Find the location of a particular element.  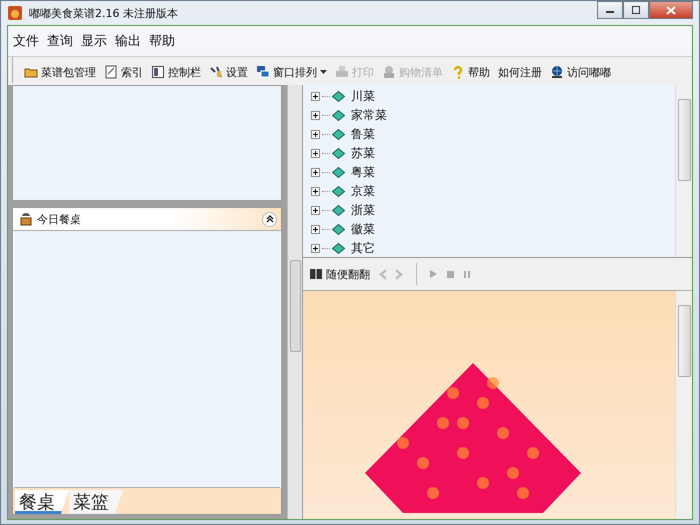

maximize-icon is located at coordinates (636, 10).